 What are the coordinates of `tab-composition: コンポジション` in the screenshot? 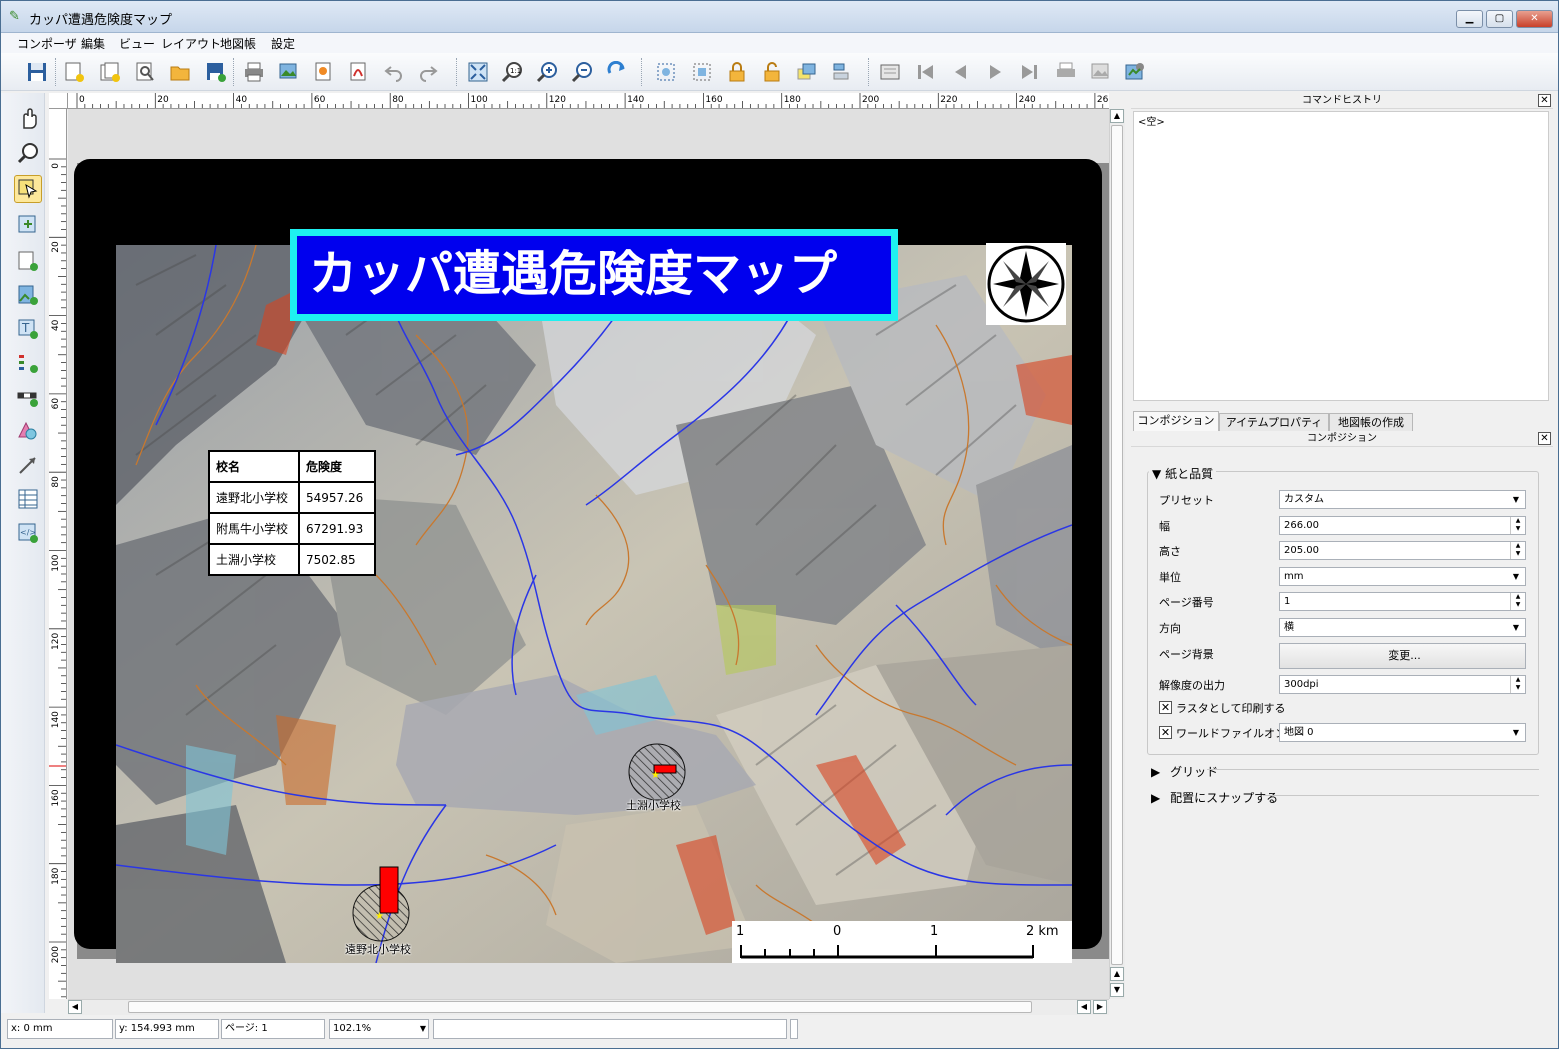 It's located at (1176, 421).